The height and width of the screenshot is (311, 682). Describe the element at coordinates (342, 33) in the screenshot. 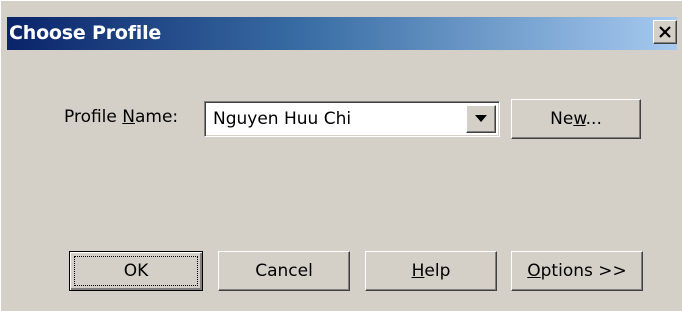

I see `title-bar: Choose Profile` at that location.